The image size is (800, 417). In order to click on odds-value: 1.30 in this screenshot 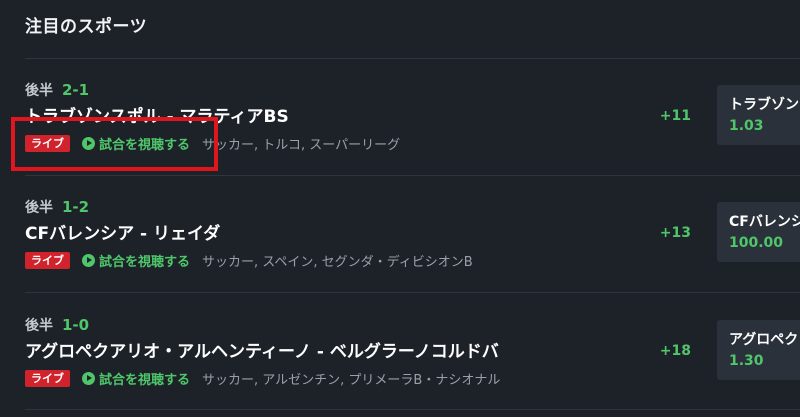, I will do `click(746, 361)`.